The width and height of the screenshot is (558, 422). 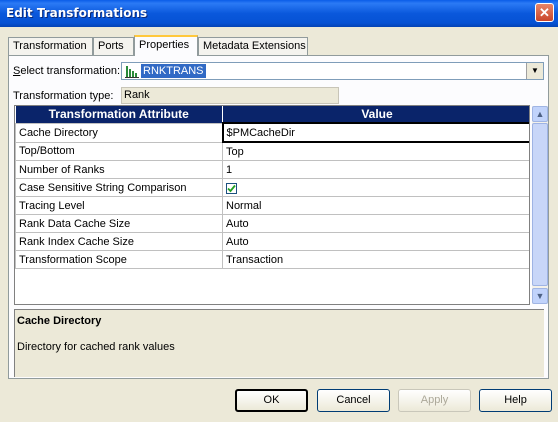 What do you see at coordinates (119, 151) in the screenshot?
I see `attribute-cell: Top/Bottom` at bounding box center [119, 151].